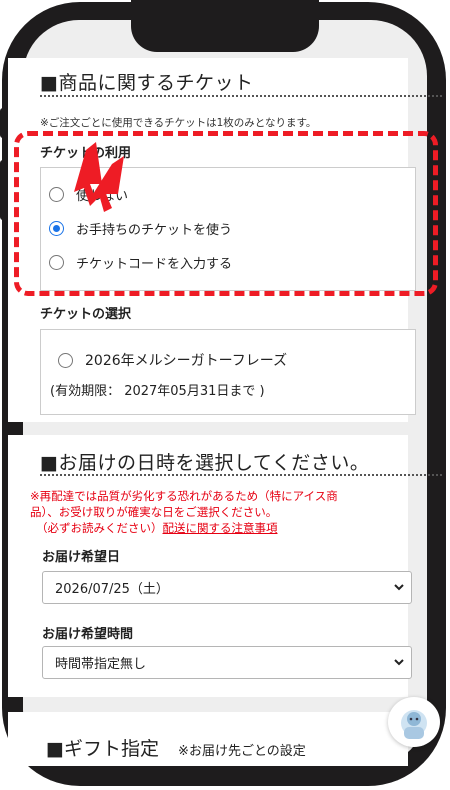 Image resolution: width=450 pixels, height=790 pixels. What do you see at coordinates (176, 747) in the screenshot?
I see `gift-heading: ■ギフト指定 ※お届け先ごとの設定` at bounding box center [176, 747].